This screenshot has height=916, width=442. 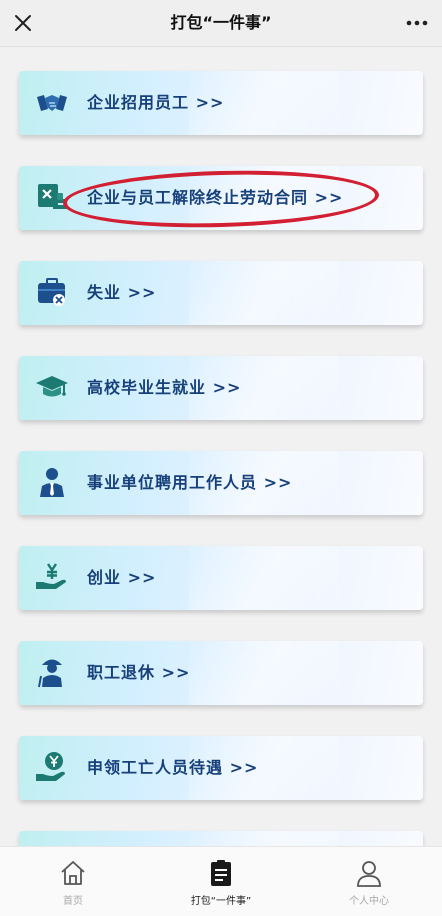 I want to click on service-card-label: 创业 >>, so click(x=122, y=577).